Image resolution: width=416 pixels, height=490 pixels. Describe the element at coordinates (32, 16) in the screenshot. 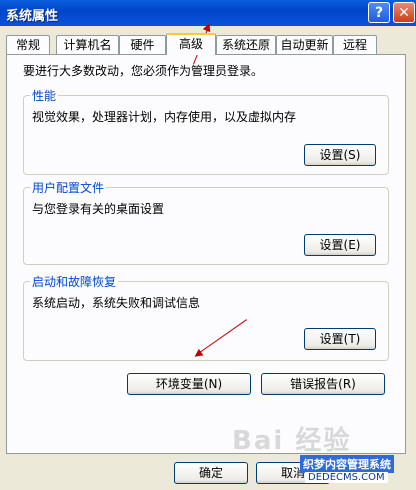

I see `window-title: 系统属性` at that location.